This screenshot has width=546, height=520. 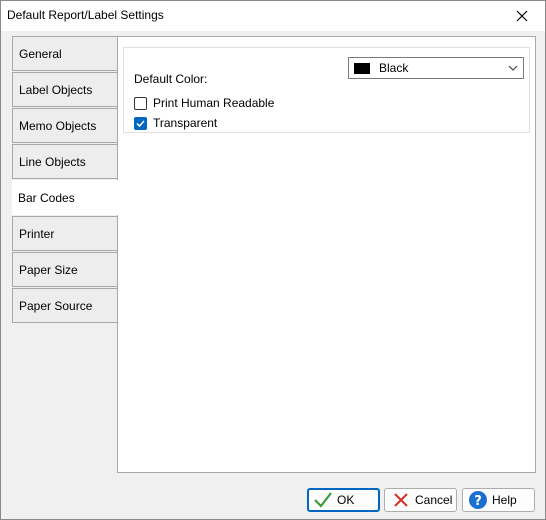 I want to click on tab-paper-source: Paper Source, so click(x=65, y=305).